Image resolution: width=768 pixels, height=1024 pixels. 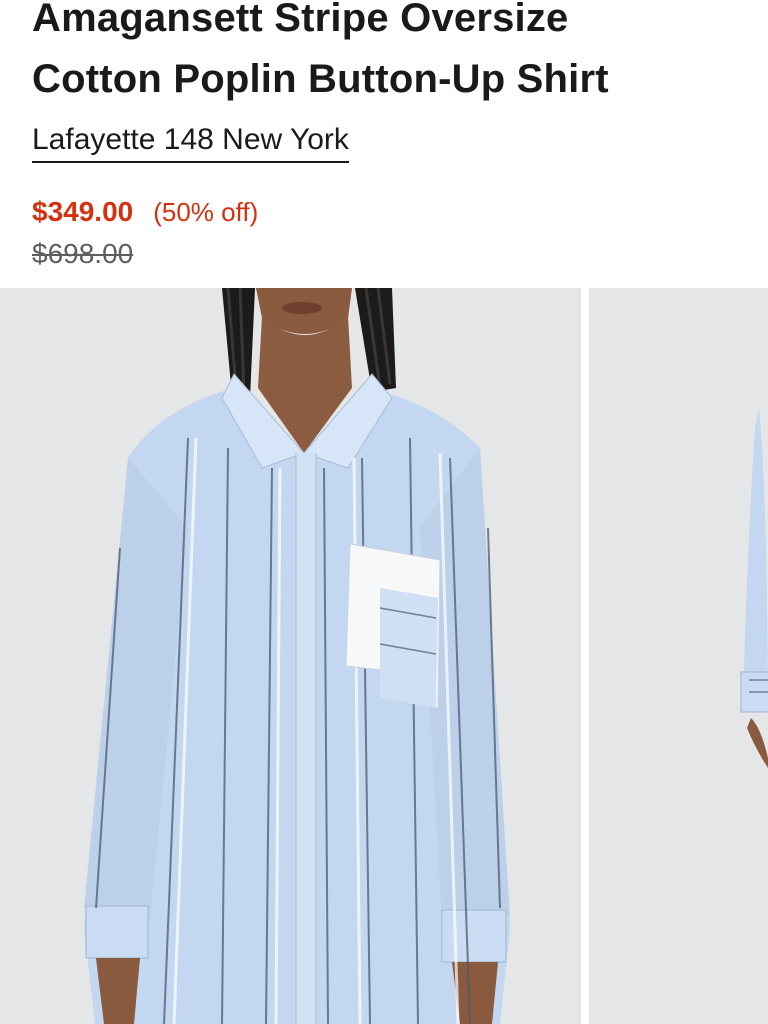 I want to click on brand-link: Lafayette 148 New York, so click(x=190, y=141).